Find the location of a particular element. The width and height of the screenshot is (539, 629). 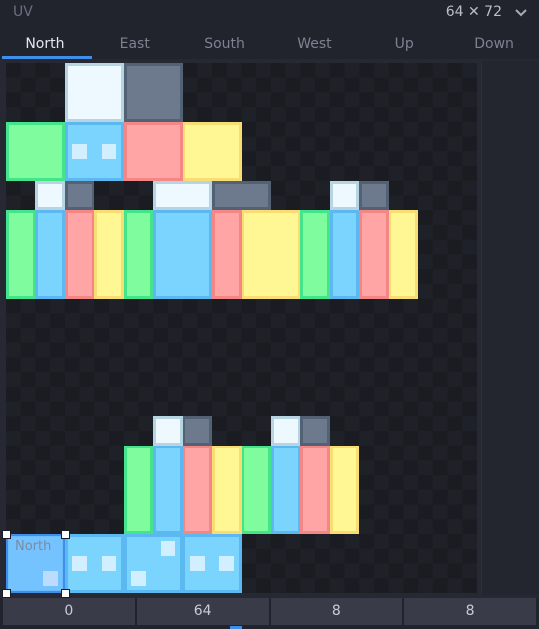

uv-width-field: 8 is located at coordinates (336, 611).